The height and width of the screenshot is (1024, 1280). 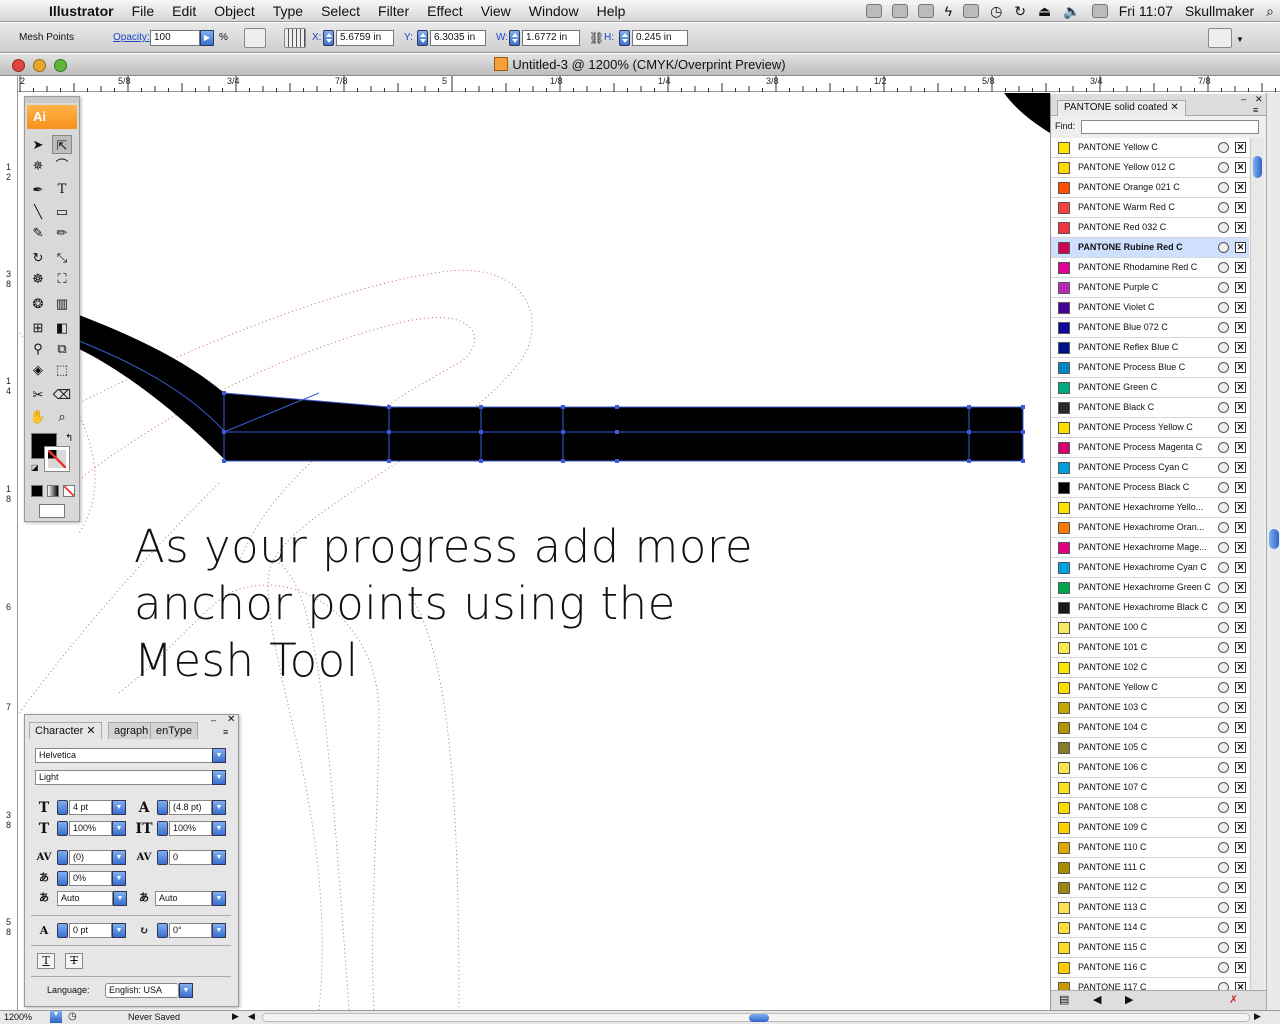 I want to click on default-fill-stroke-icon: ◪, so click(x=35, y=467).